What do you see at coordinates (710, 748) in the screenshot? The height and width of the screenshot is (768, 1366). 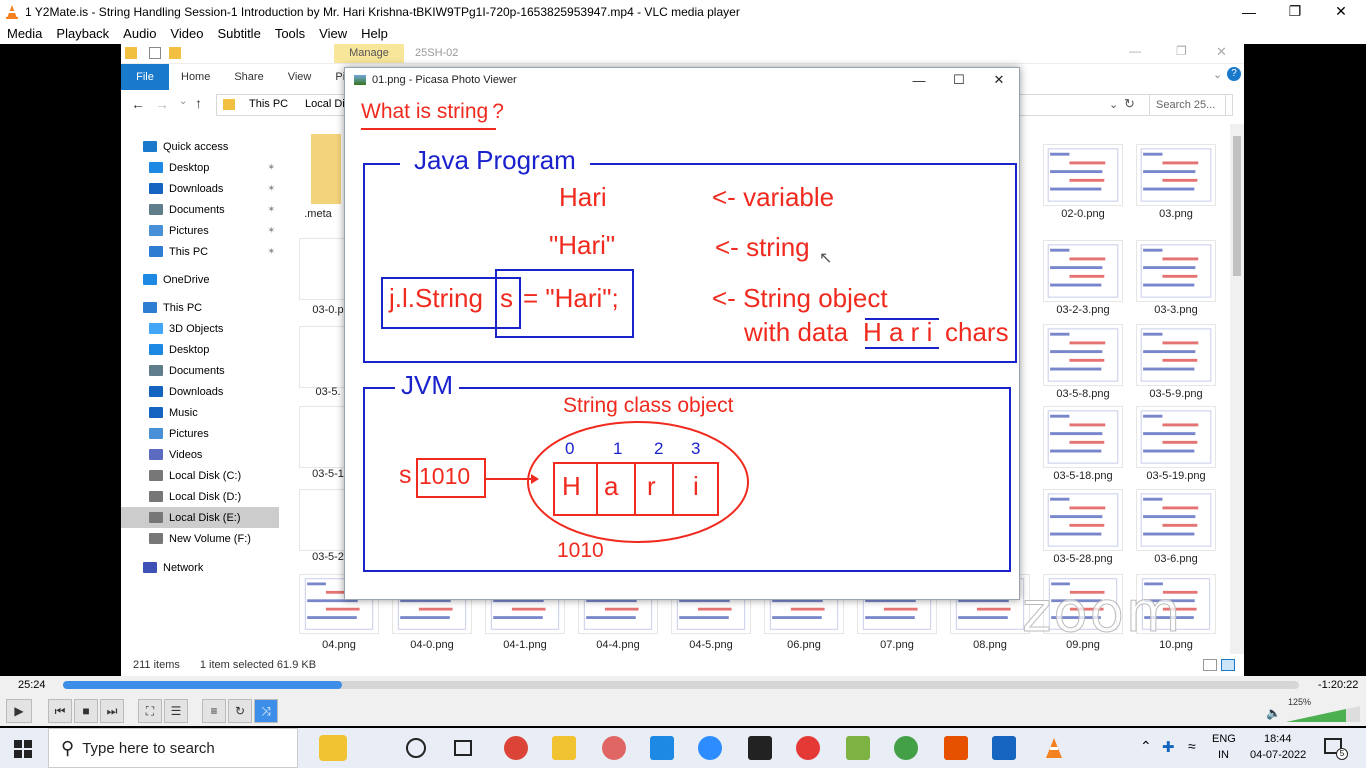 I see `zoom-icon` at bounding box center [710, 748].